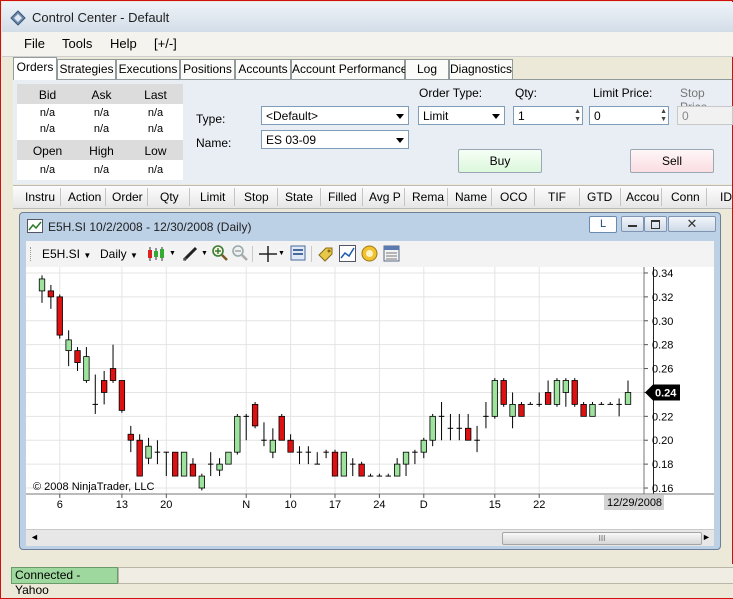  Describe the element at coordinates (268, 254) in the screenshot. I see `crosshair-icon` at that location.